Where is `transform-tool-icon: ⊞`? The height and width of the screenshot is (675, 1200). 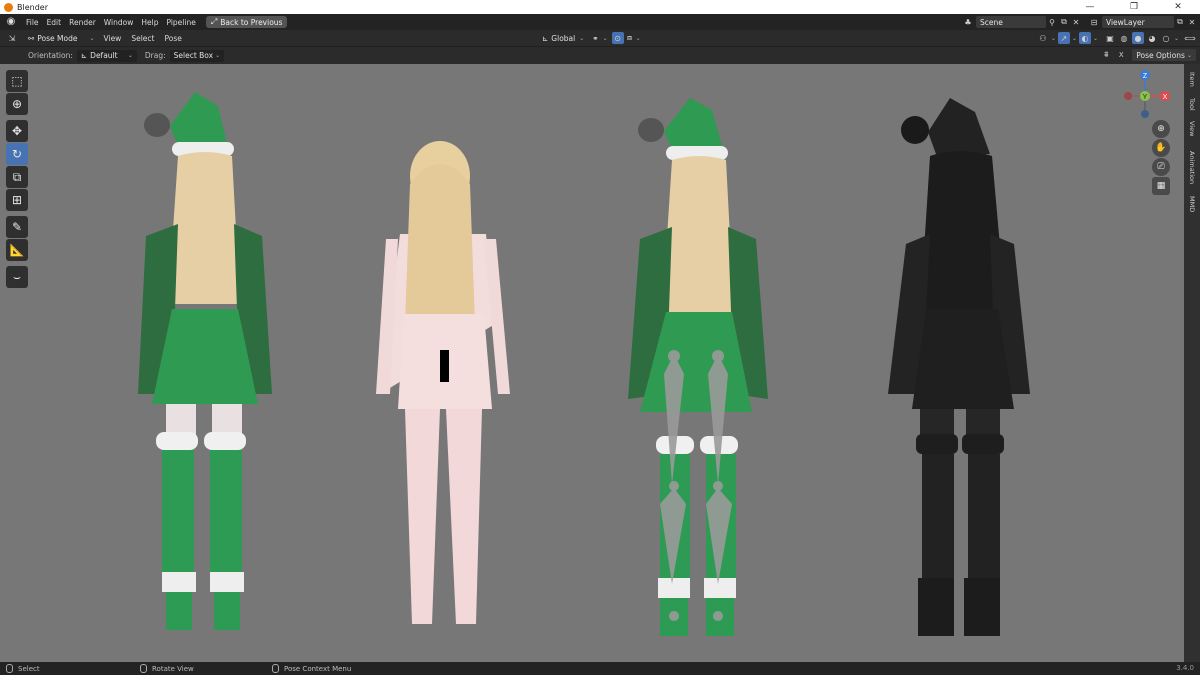
transform-tool-icon: ⊞ is located at coordinates (17, 200).